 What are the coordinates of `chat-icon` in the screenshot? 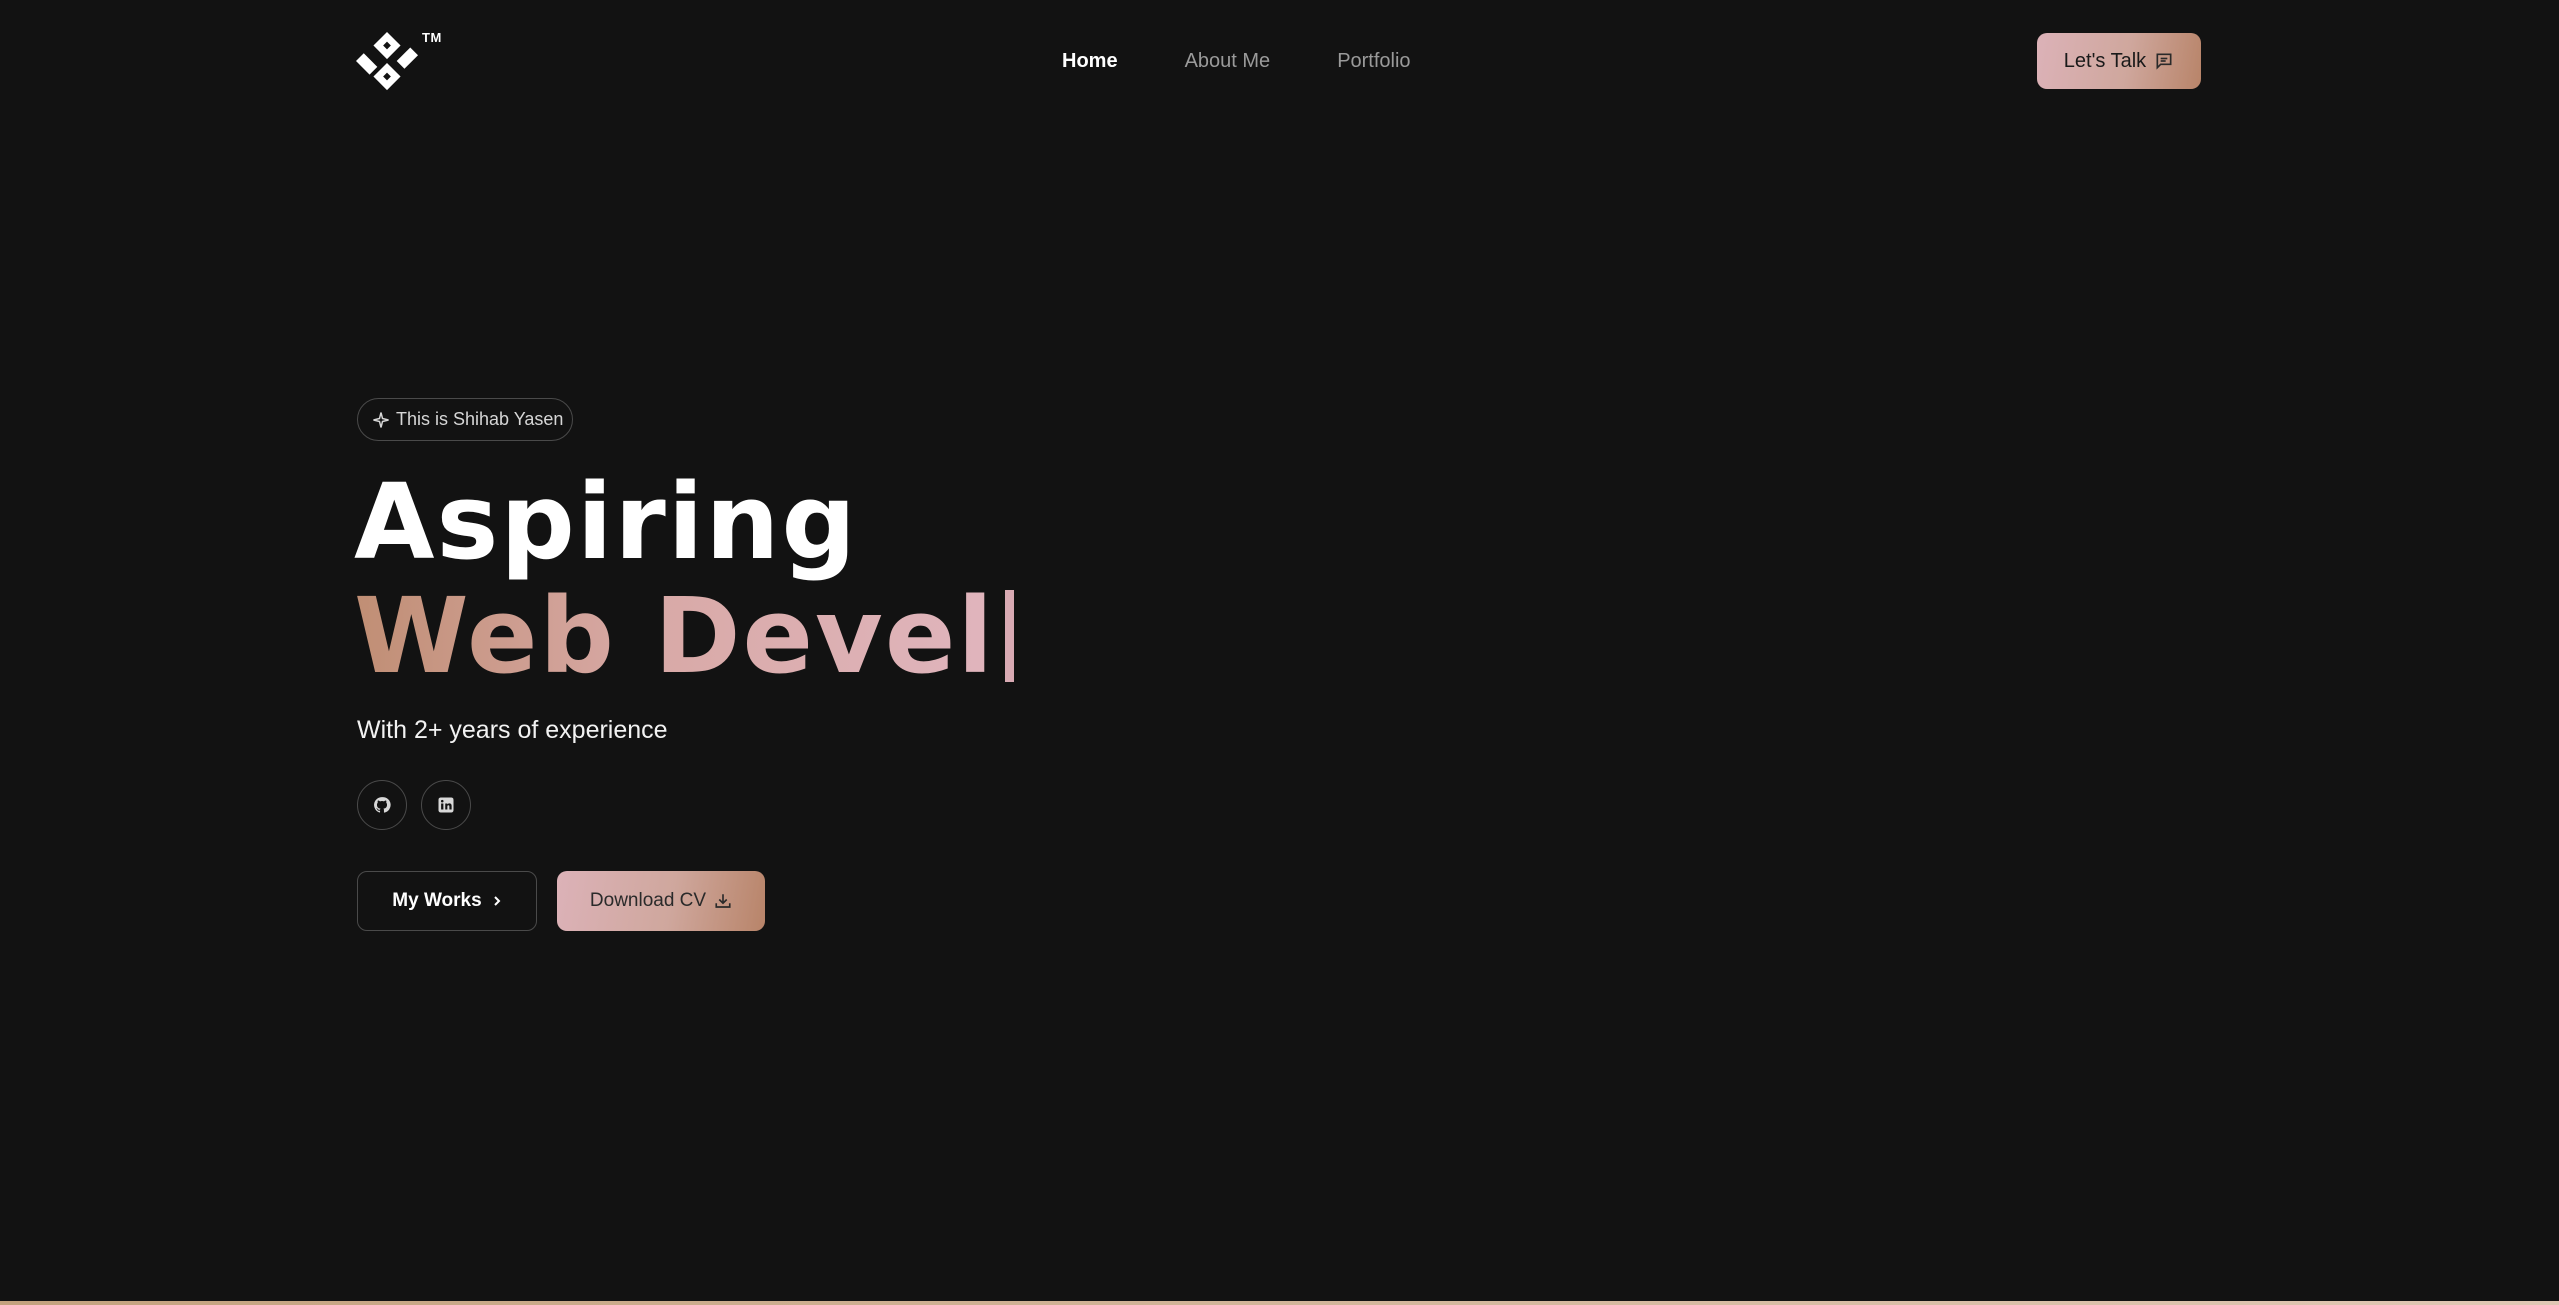 It's located at (2164, 61).